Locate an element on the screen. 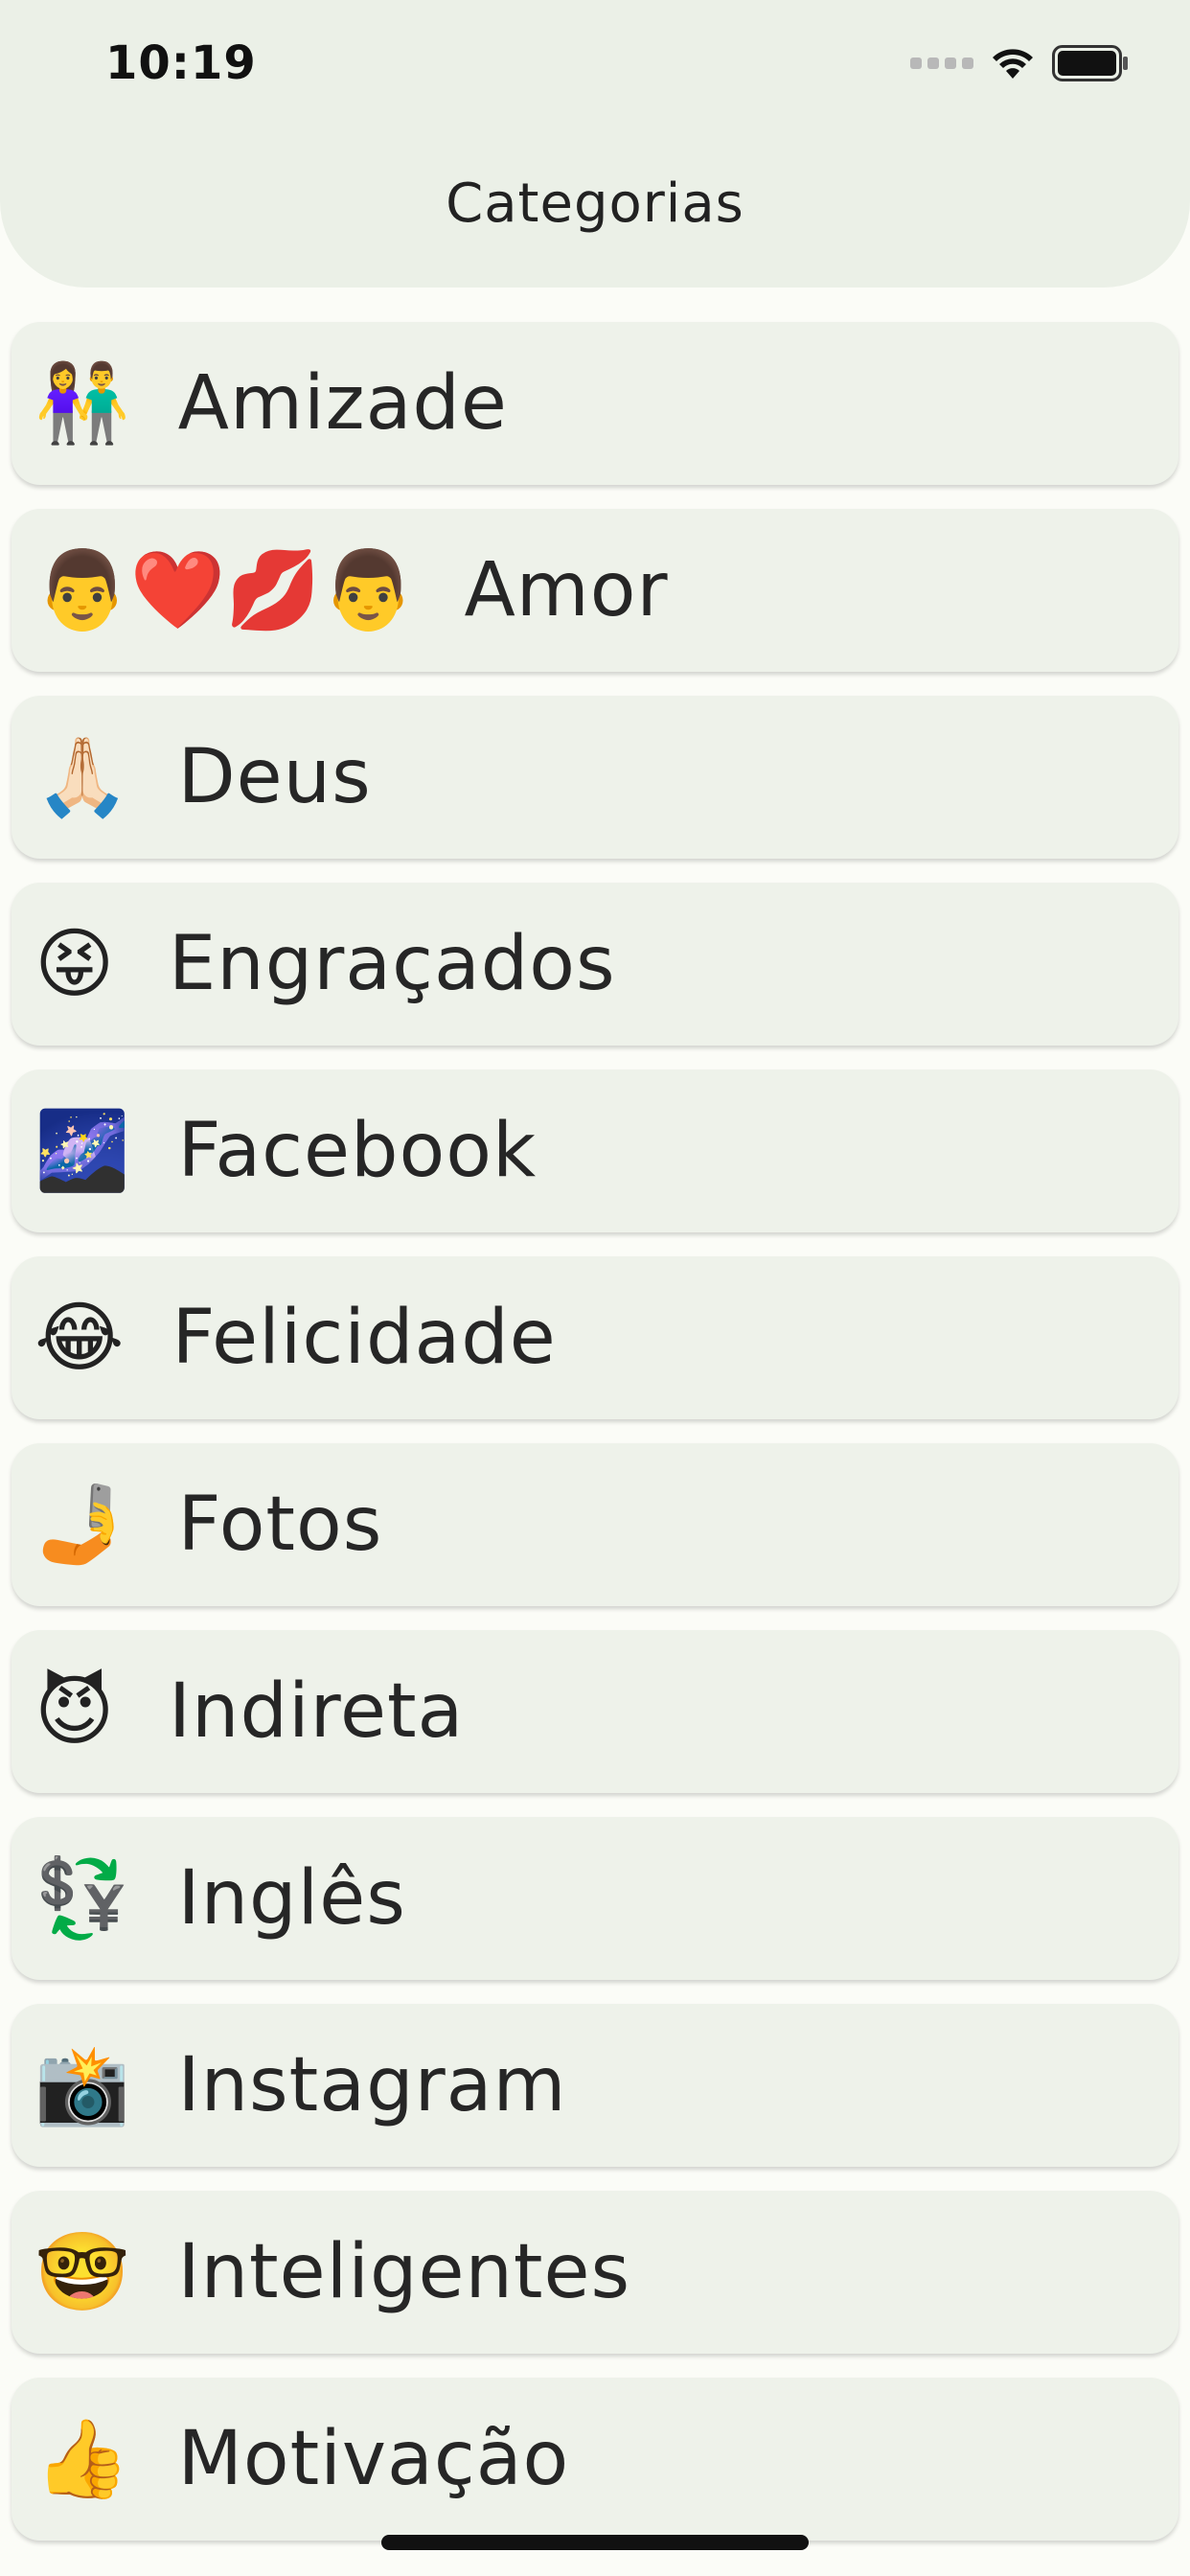 Image resolution: width=1190 pixels, height=2576 pixels. category-label: Inglês is located at coordinates (292, 1898).